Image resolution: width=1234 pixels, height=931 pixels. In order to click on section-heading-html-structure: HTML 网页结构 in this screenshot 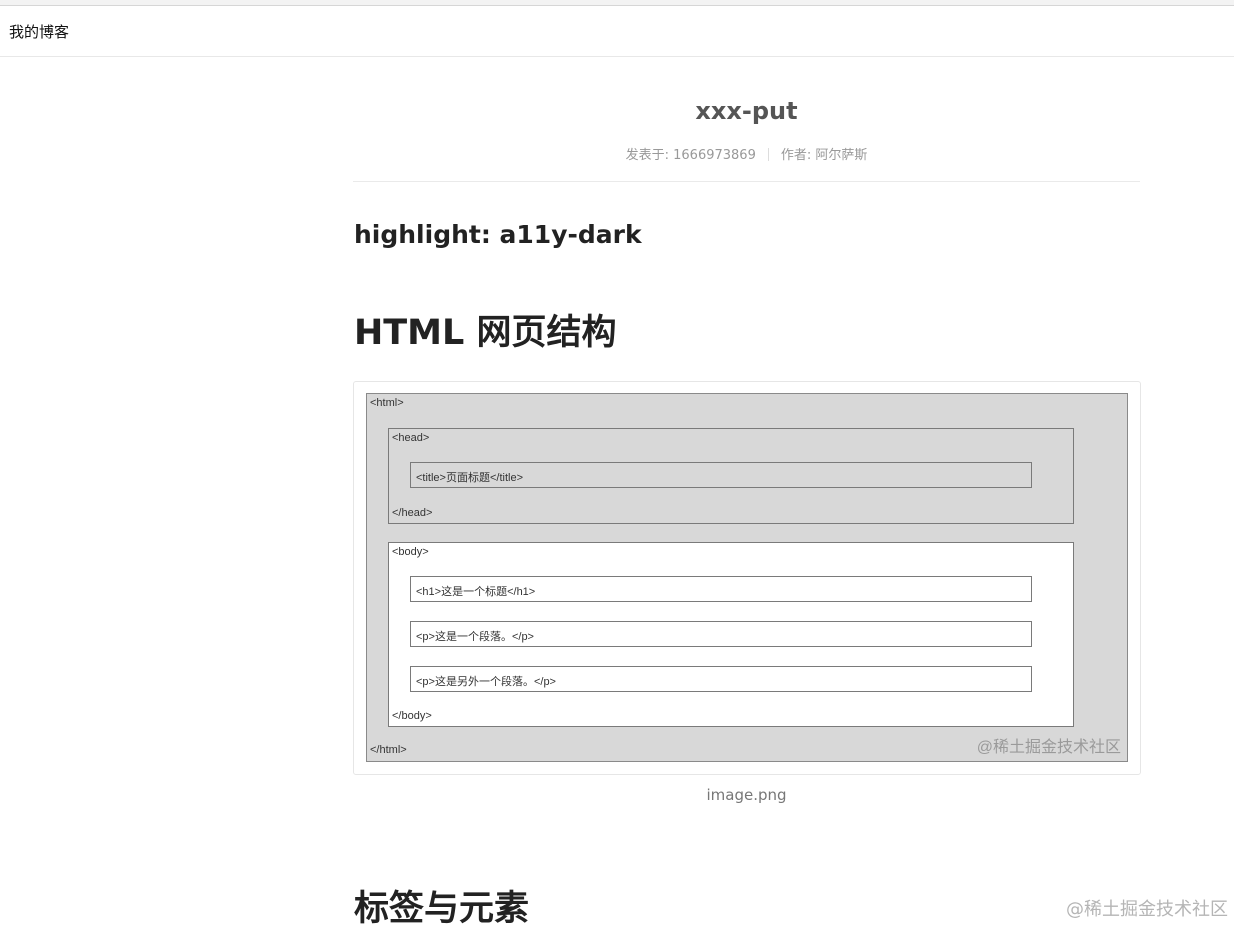, I will do `click(485, 329)`.